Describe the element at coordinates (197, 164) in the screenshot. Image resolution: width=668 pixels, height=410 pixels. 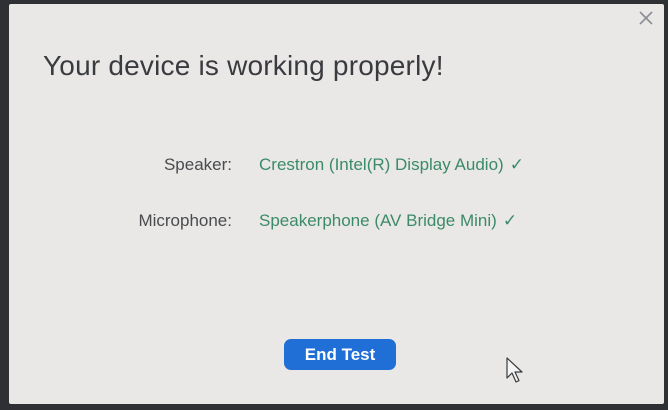
I see `speaker-label: Speaker:` at that location.